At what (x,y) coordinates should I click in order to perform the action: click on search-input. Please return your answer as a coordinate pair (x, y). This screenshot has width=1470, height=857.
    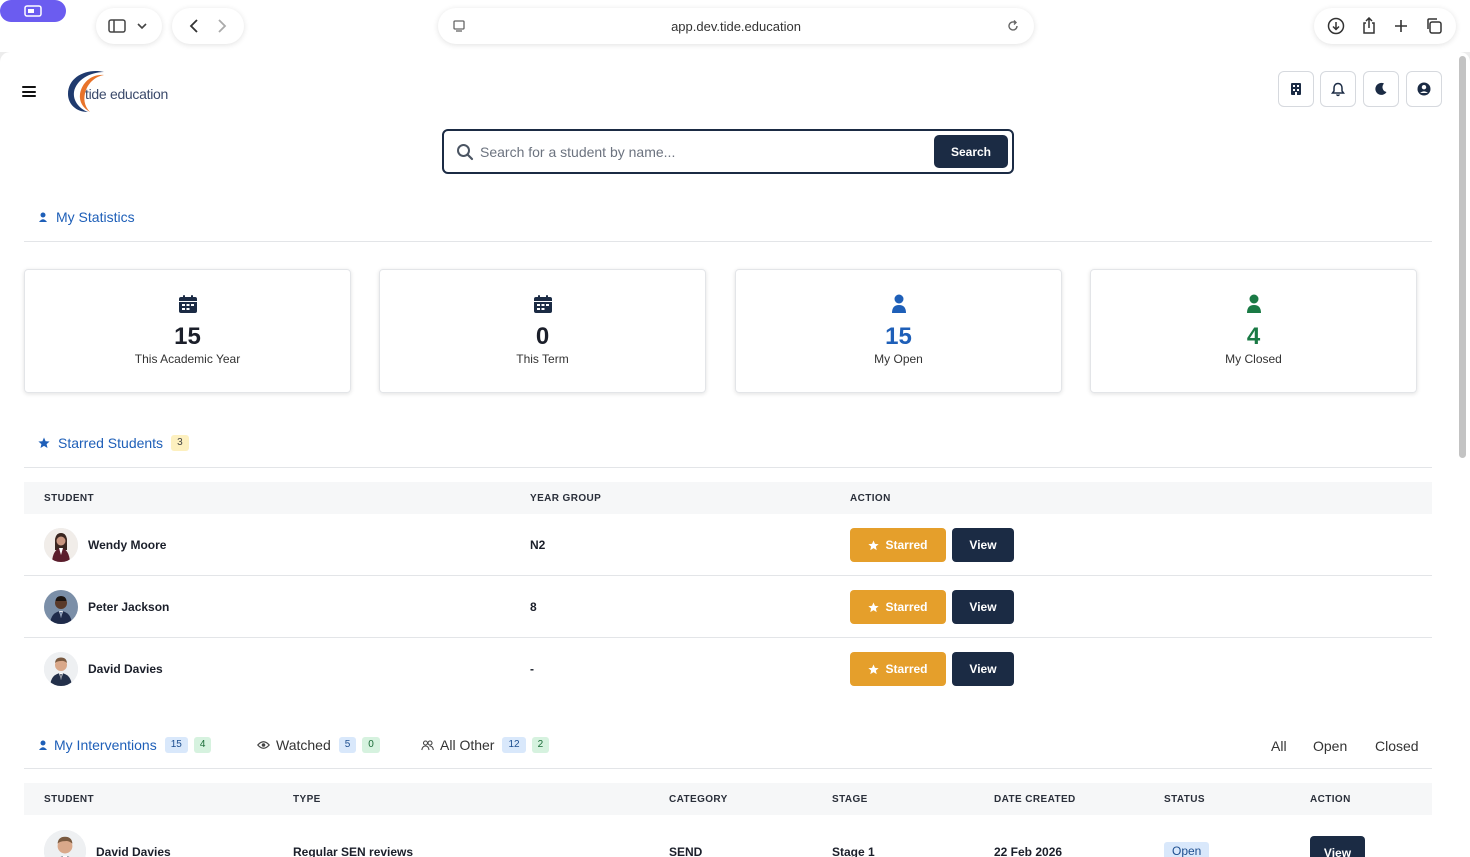
    Looking at the image, I should click on (707, 151).